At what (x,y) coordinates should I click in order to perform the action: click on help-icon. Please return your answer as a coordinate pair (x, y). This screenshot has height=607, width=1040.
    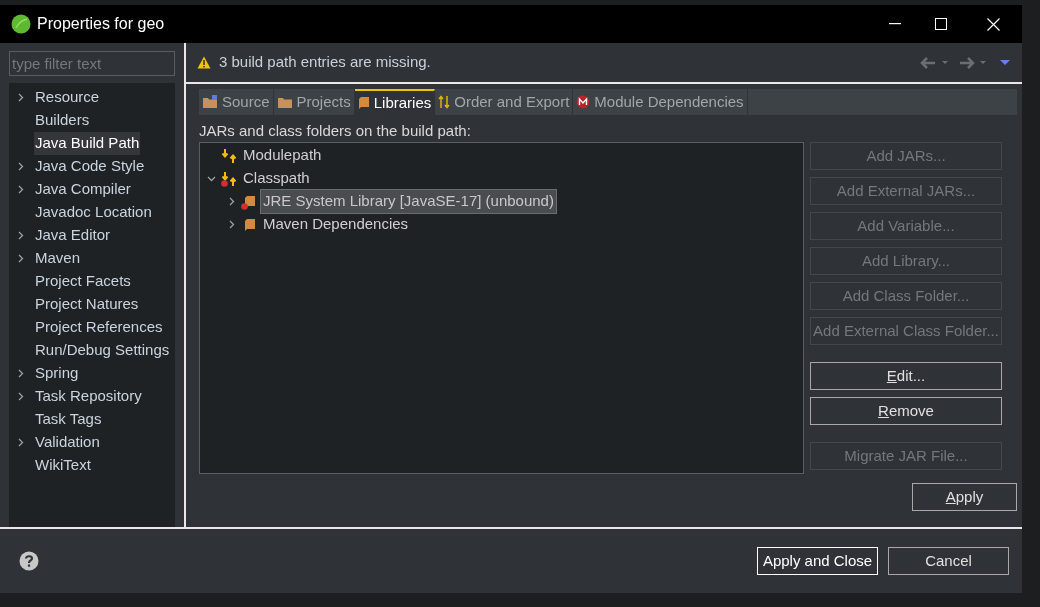
    Looking at the image, I should click on (29, 561).